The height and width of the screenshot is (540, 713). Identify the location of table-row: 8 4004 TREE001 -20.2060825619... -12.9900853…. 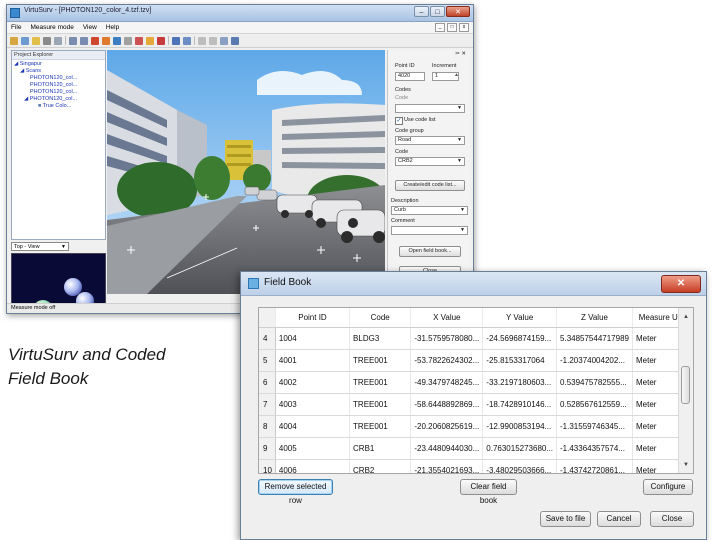
(476, 426).